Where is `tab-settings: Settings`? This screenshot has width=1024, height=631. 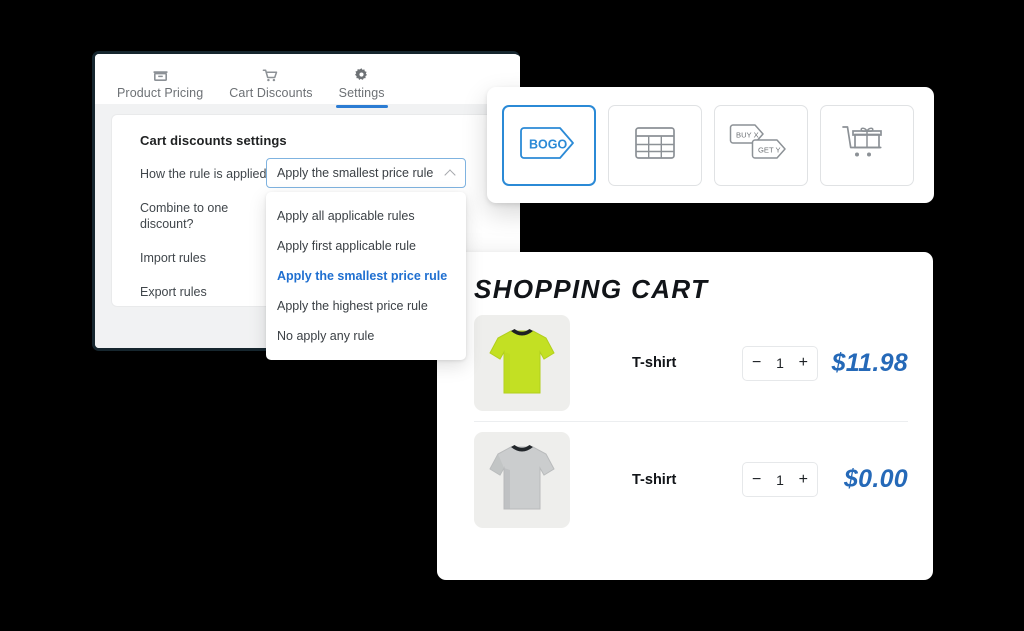 tab-settings: Settings is located at coordinates (361, 87).